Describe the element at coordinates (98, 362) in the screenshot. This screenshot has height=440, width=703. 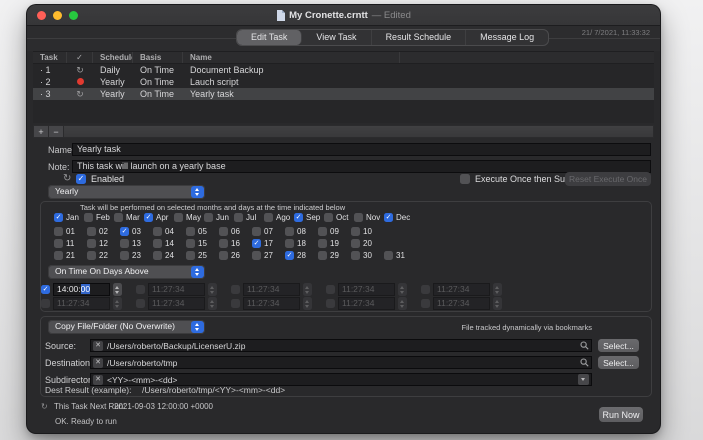
I see `clear-destination-button: ✕` at that location.